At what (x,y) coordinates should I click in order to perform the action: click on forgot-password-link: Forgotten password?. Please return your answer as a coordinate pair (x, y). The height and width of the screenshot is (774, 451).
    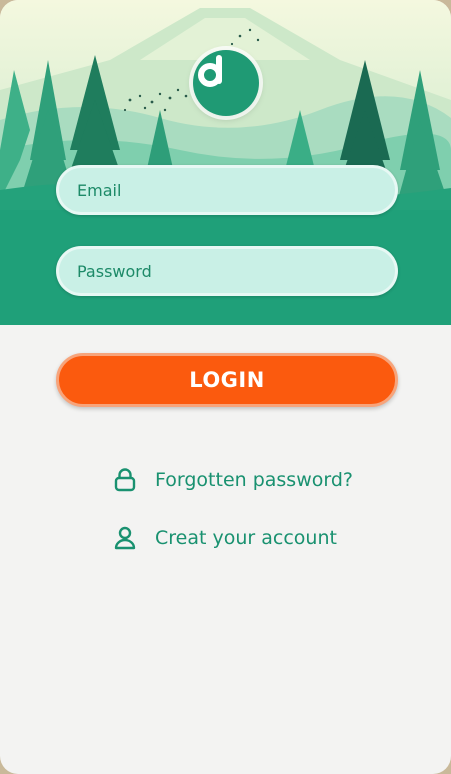
    Looking at the image, I should click on (233, 480).